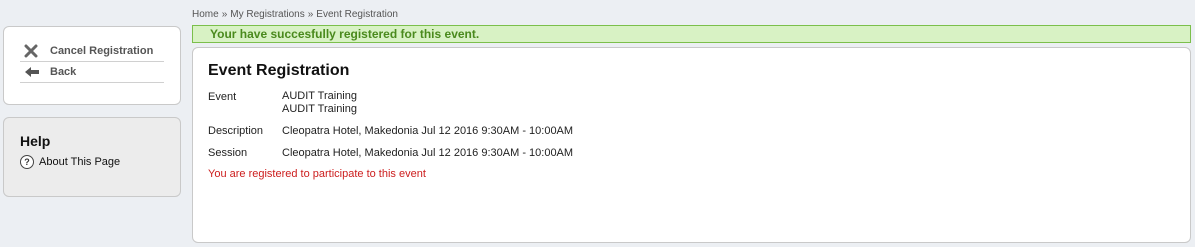 The height and width of the screenshot is (247, 1195). I want to click on breadcrumb-current: Event Registration, so click(357, 14).